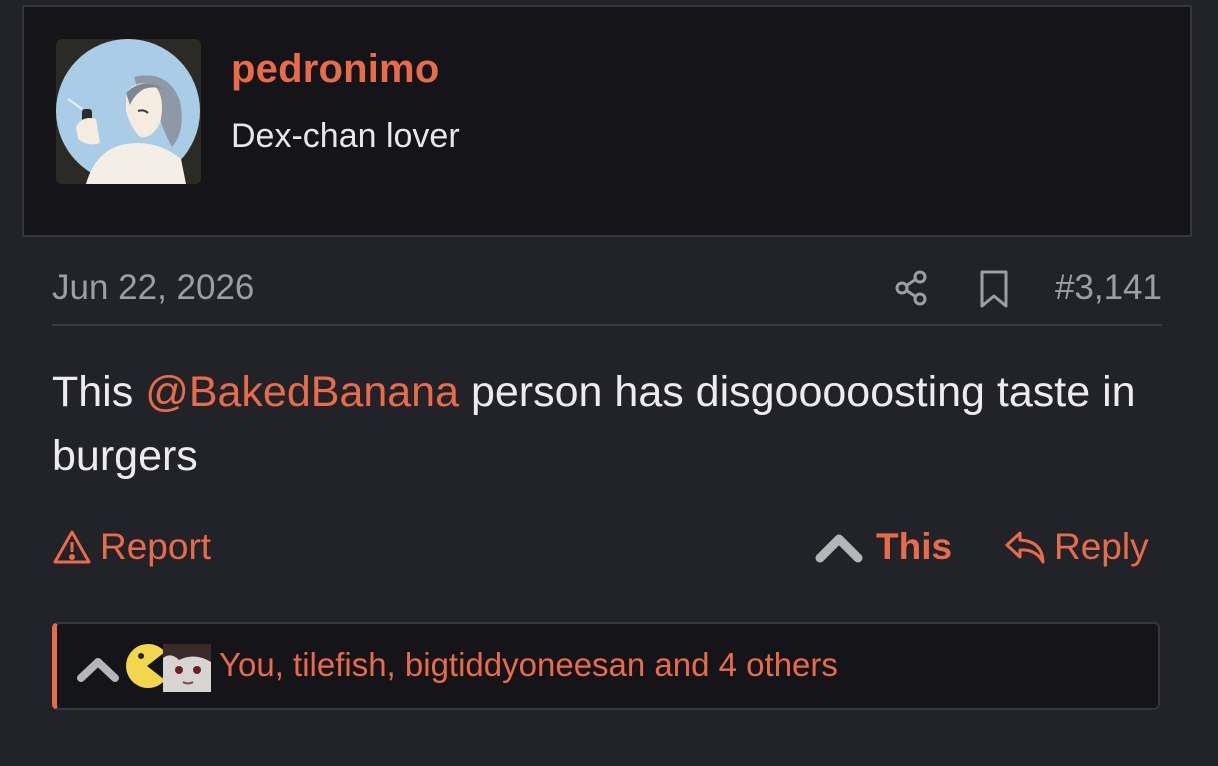 Image resolution: width=1218 pixels, height=766 pixels. Describe the element at coordinates (1025, 547) in the screenshot. I see `reply-icon` at that location.